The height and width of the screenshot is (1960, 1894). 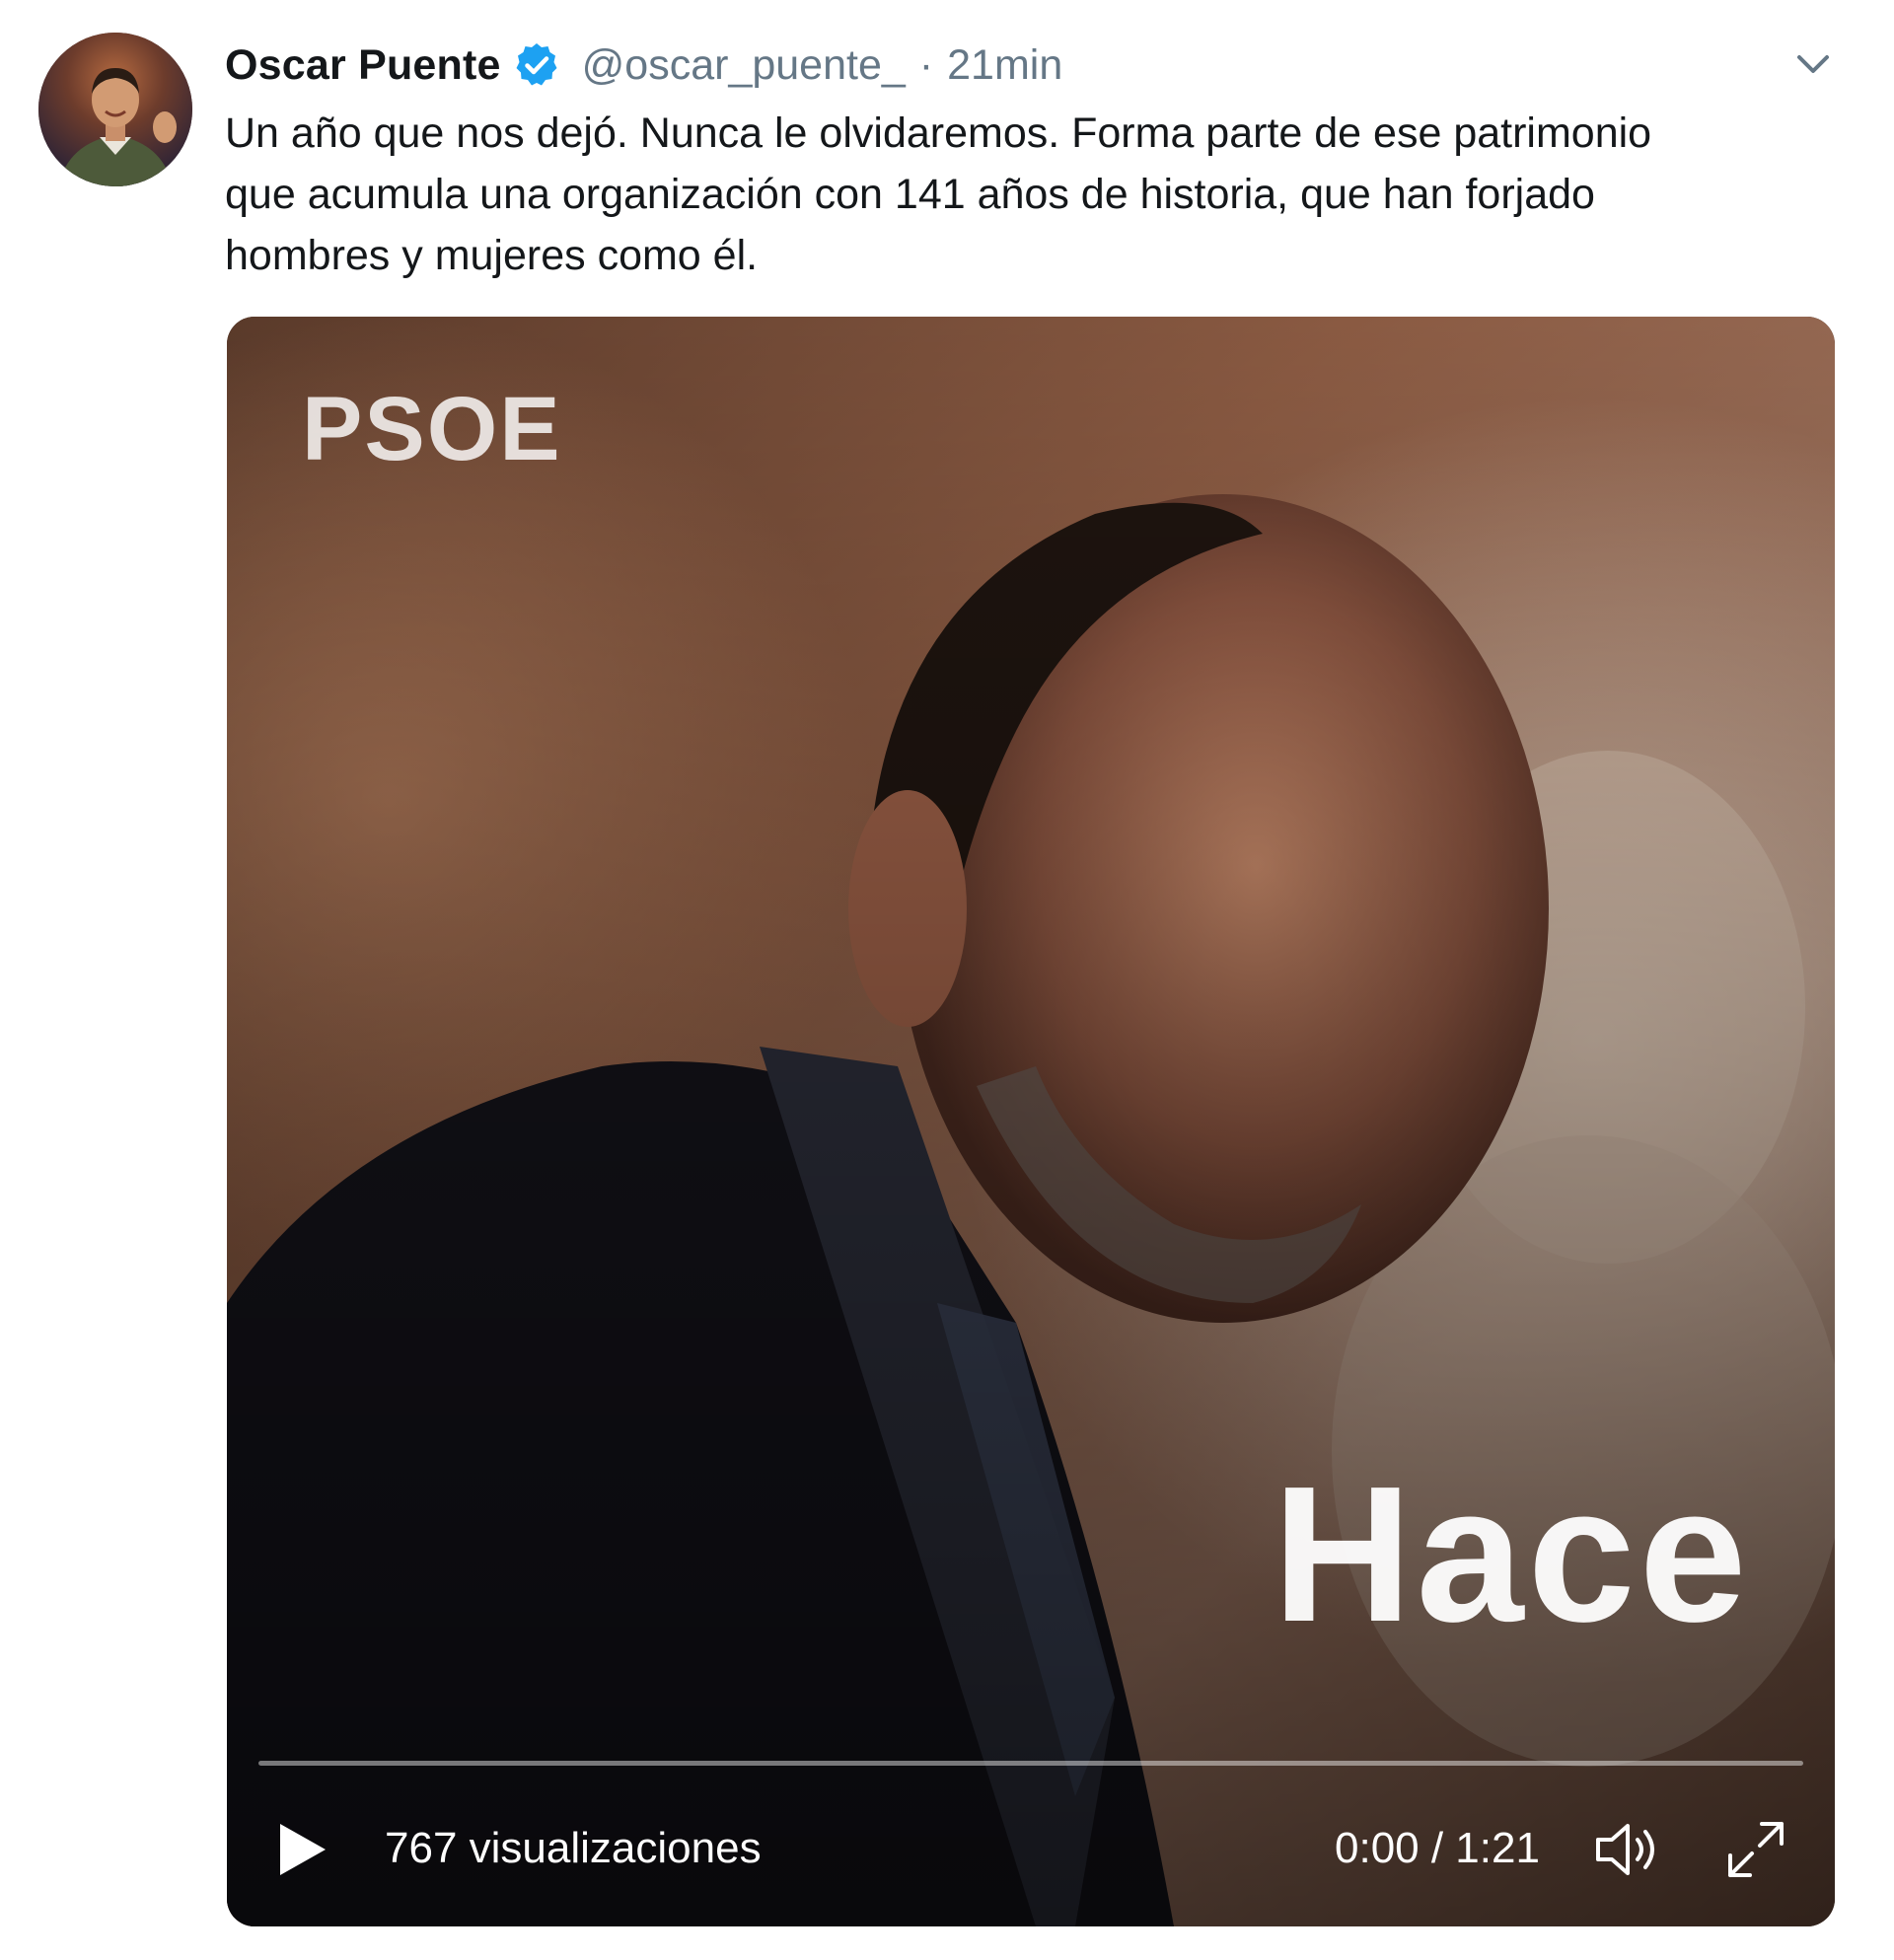 What do you see at coordinates (1004, 66) in the screenshot?
I see `tweet-timestamp: 21min` at bounding box center [1004, 66].